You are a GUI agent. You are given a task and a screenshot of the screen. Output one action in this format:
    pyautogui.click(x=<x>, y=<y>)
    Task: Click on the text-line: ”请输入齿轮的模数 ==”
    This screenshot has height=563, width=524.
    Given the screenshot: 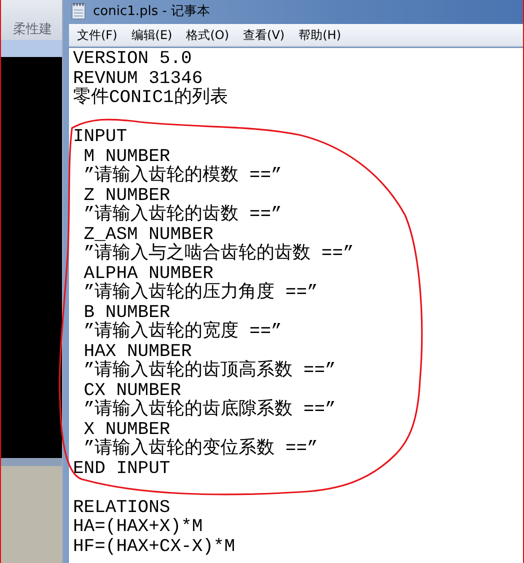 What is the action you would take?
    pyautogui.click(x=182, y=176)
    